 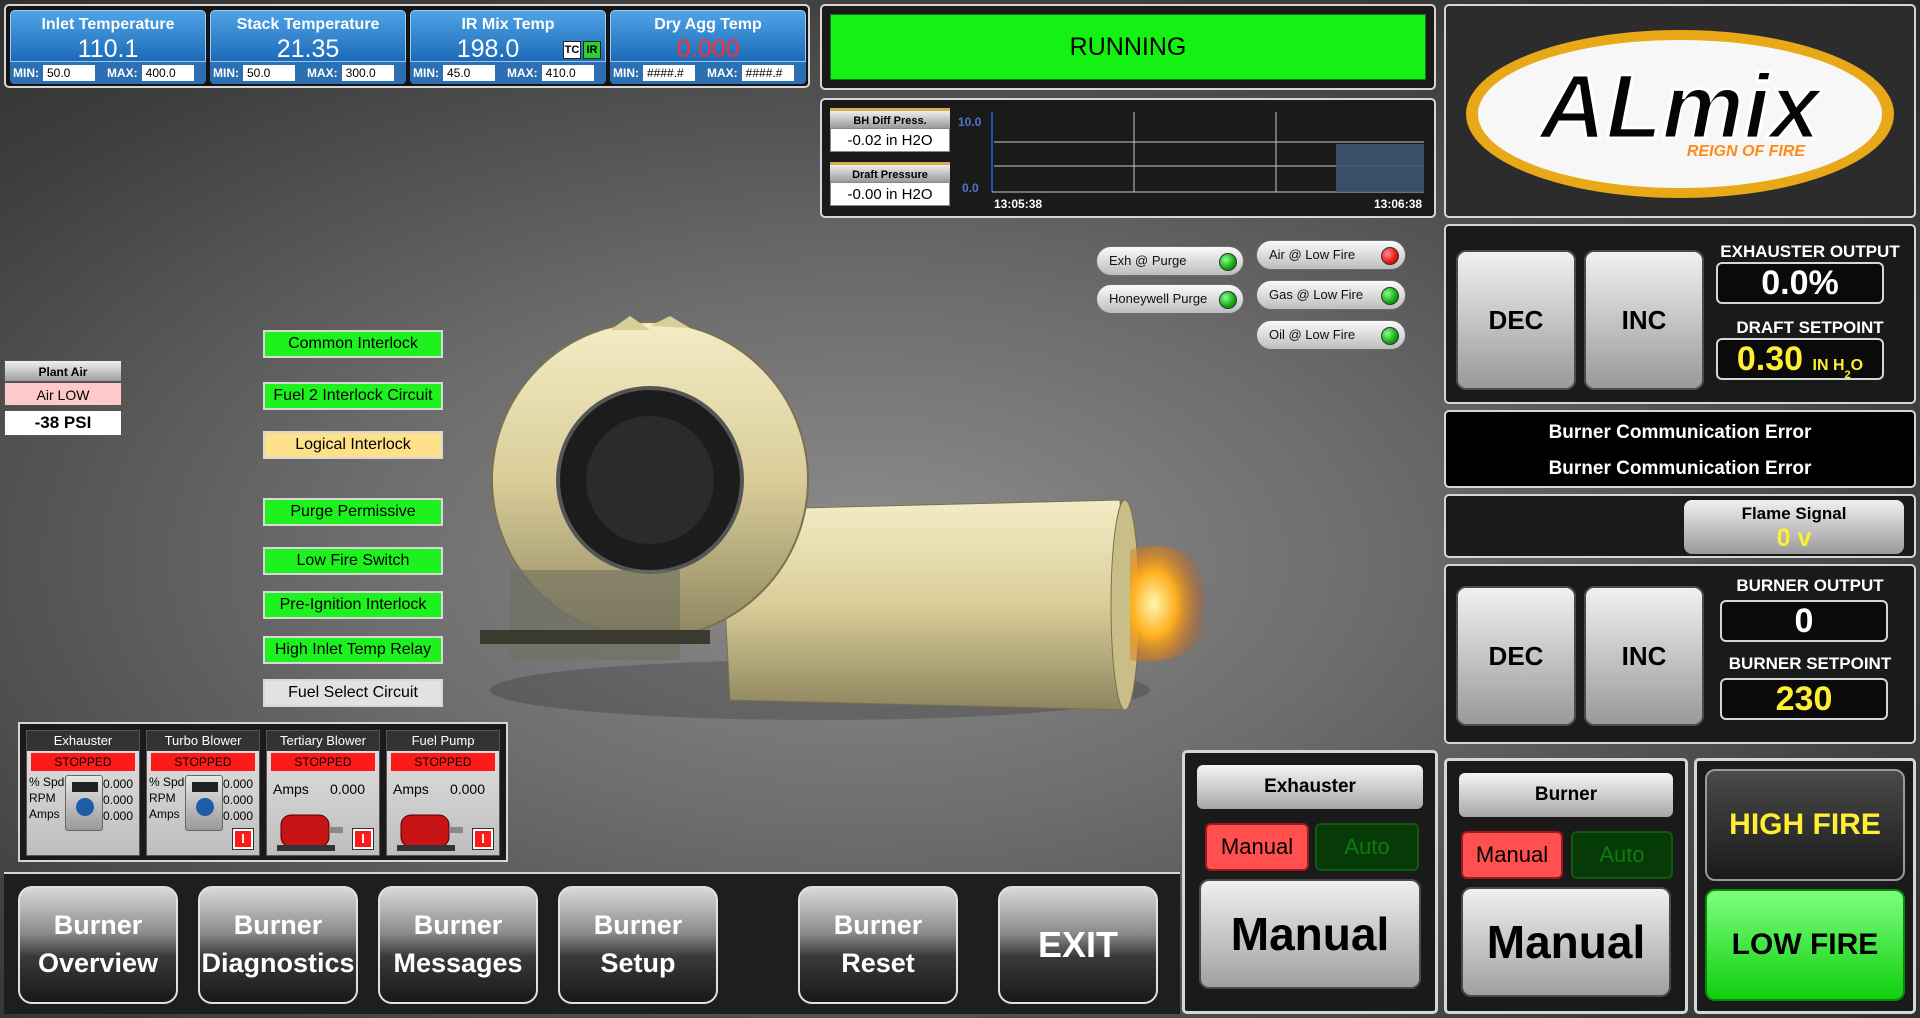 What do you see at coordinates (582, 50) in the screenshot?
I see `tc-ir-selector: TC IR` at bounding box center [582, 50].